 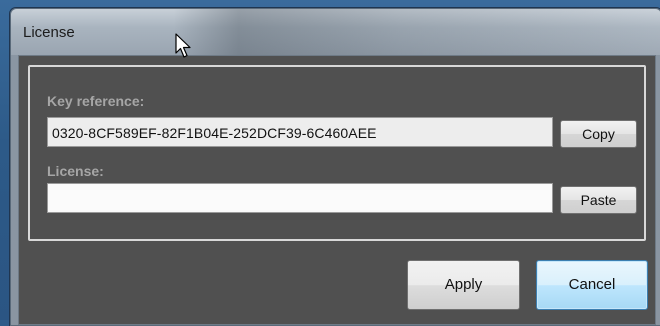 I want to click on license-input, so click(x=300, y=198).